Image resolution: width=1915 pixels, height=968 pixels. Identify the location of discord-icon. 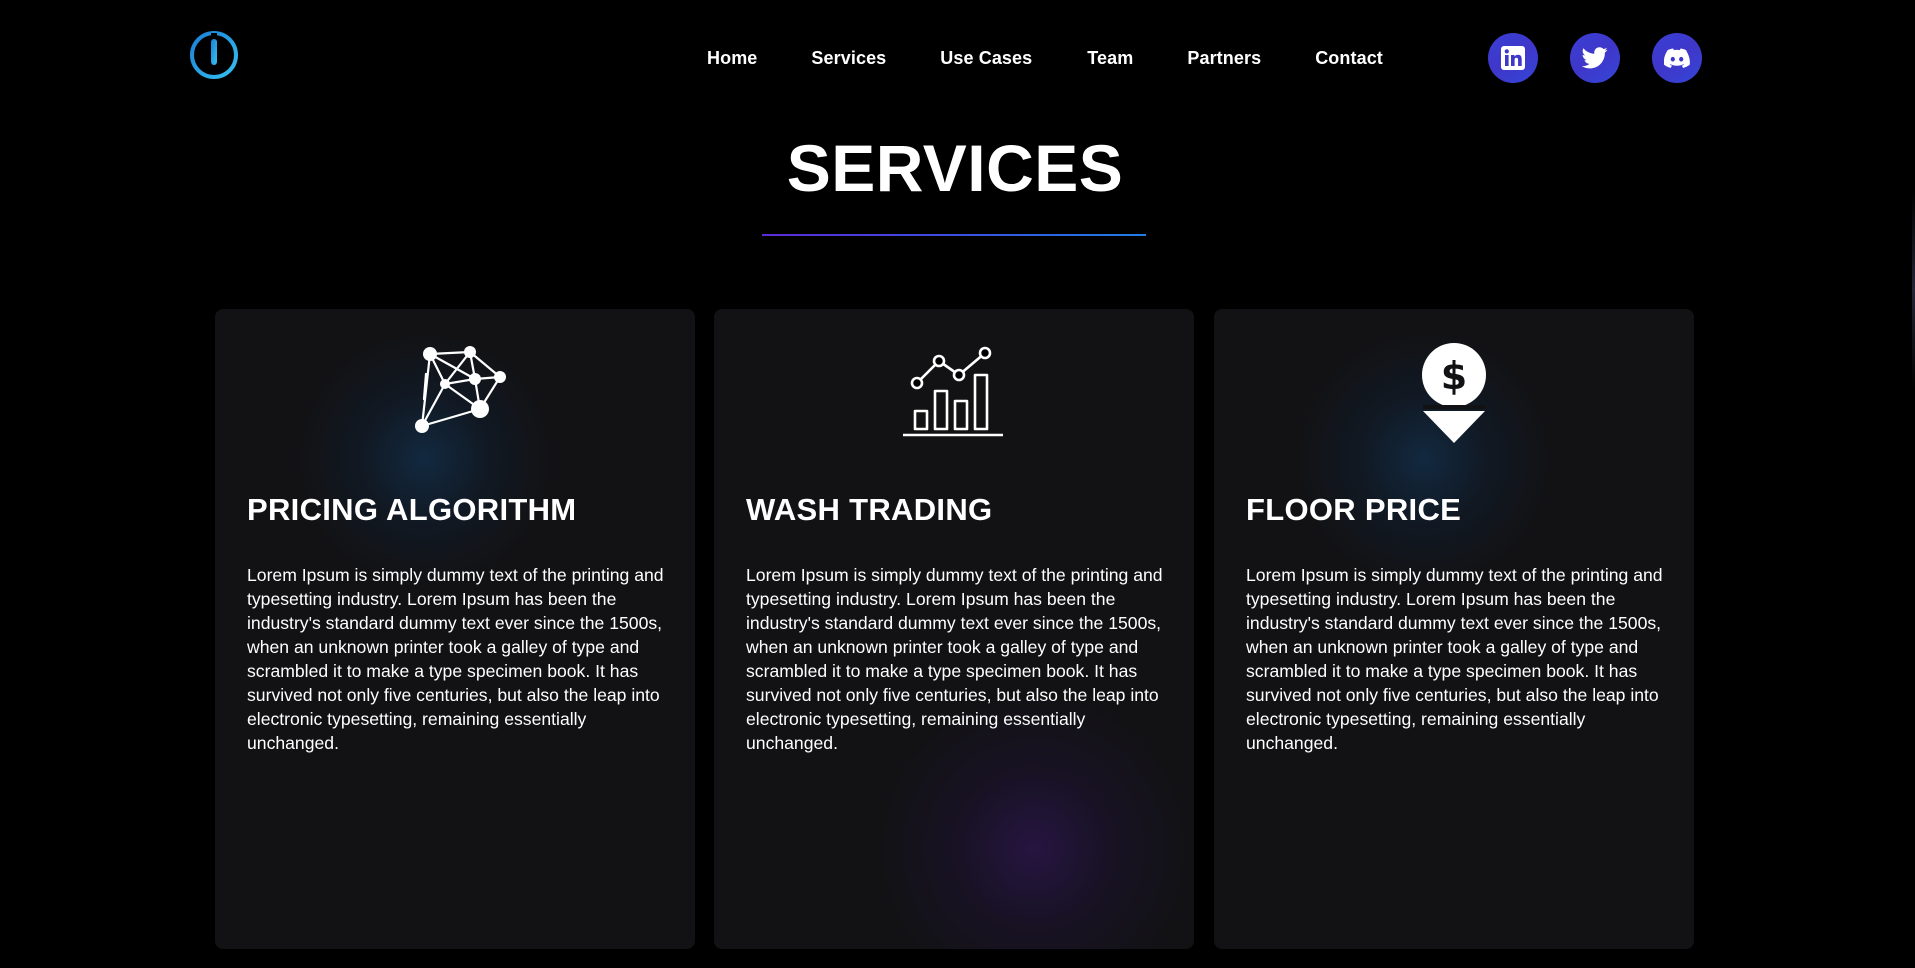
(1677, 58).